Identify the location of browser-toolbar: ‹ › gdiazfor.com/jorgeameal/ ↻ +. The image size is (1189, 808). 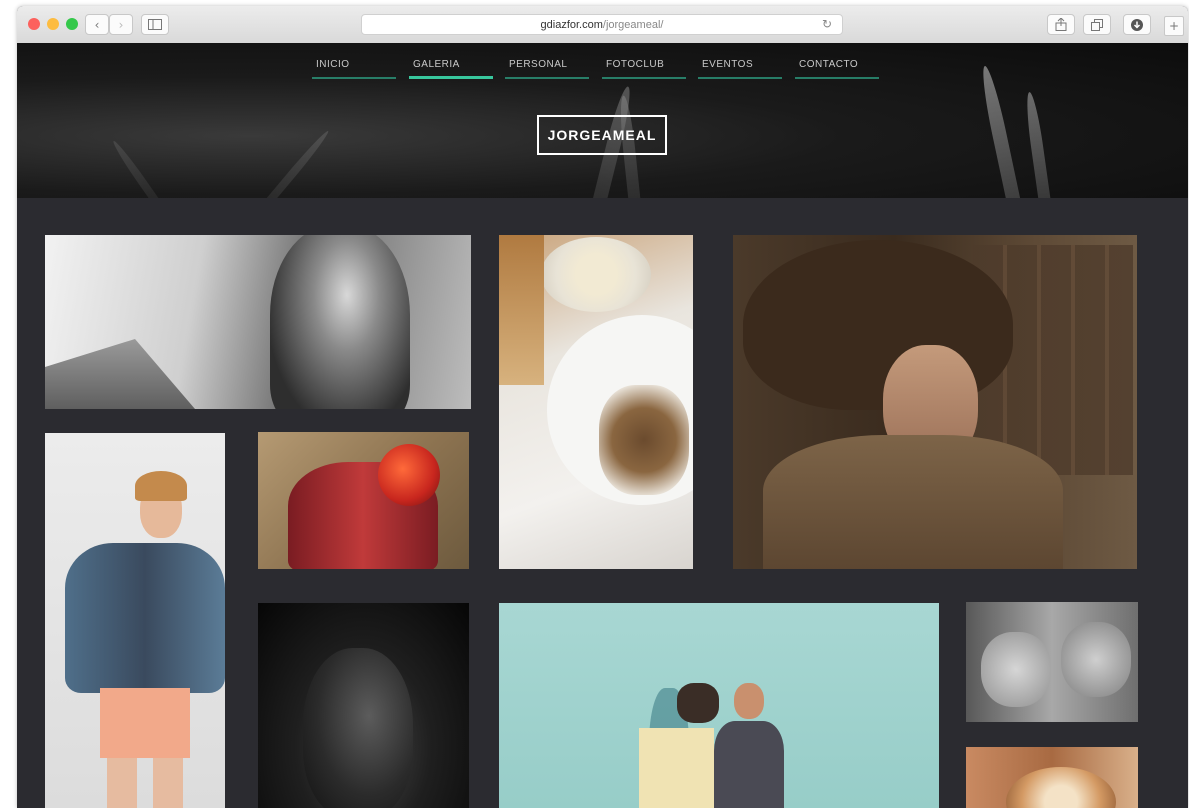
(602, 25).